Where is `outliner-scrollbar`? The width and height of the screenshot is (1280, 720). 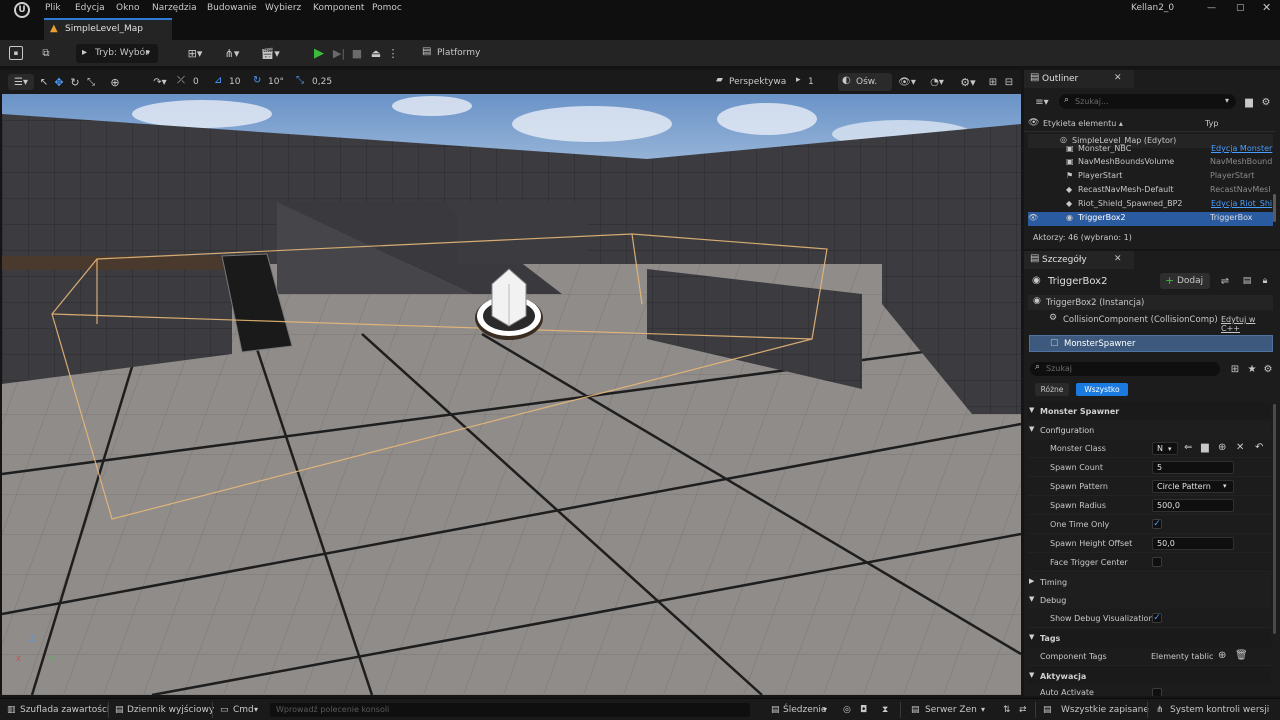
outliner-scrollbar is located at coordinates (1274, 208).